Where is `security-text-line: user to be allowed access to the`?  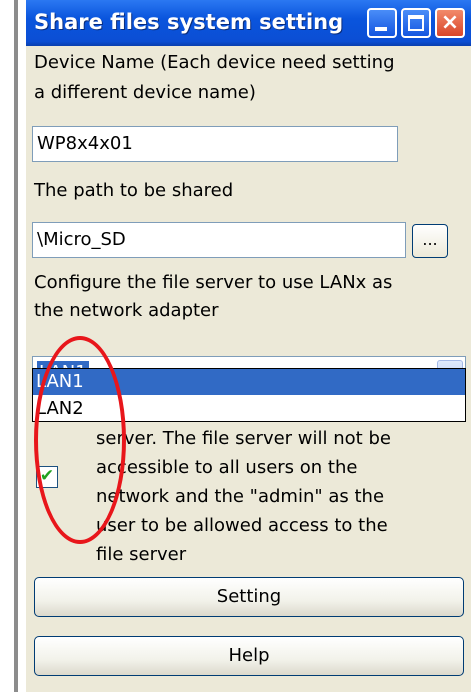
security-text-line: user to be allowed access to the is located at coordinates (242, 525).